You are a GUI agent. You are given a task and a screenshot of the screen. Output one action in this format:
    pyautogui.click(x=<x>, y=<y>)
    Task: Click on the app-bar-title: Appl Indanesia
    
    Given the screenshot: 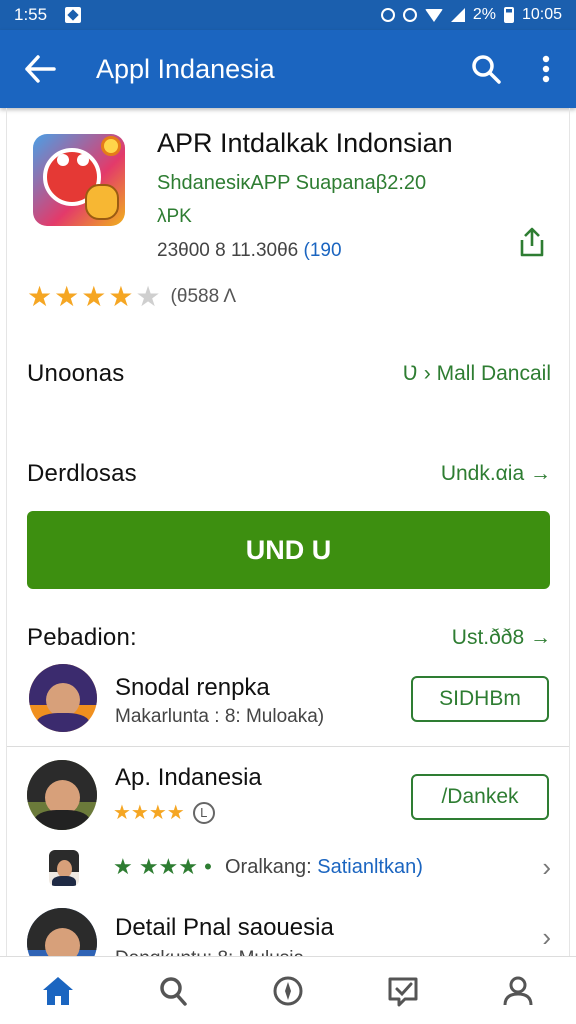 What is the action you would take?
    pyautogui.click(x=185, y=68)
    